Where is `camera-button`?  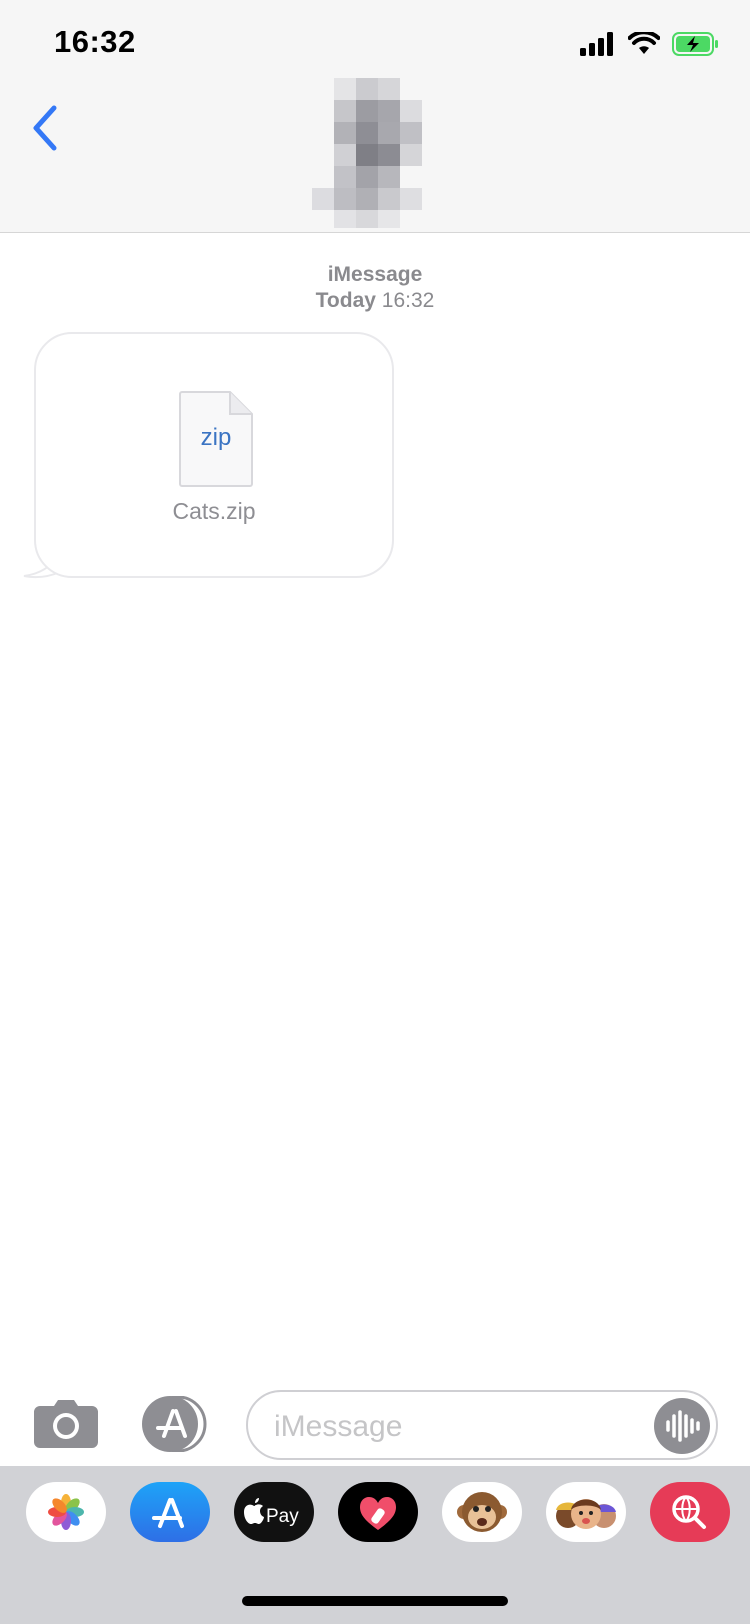
camera-button is located at coordinates (66, 1423).